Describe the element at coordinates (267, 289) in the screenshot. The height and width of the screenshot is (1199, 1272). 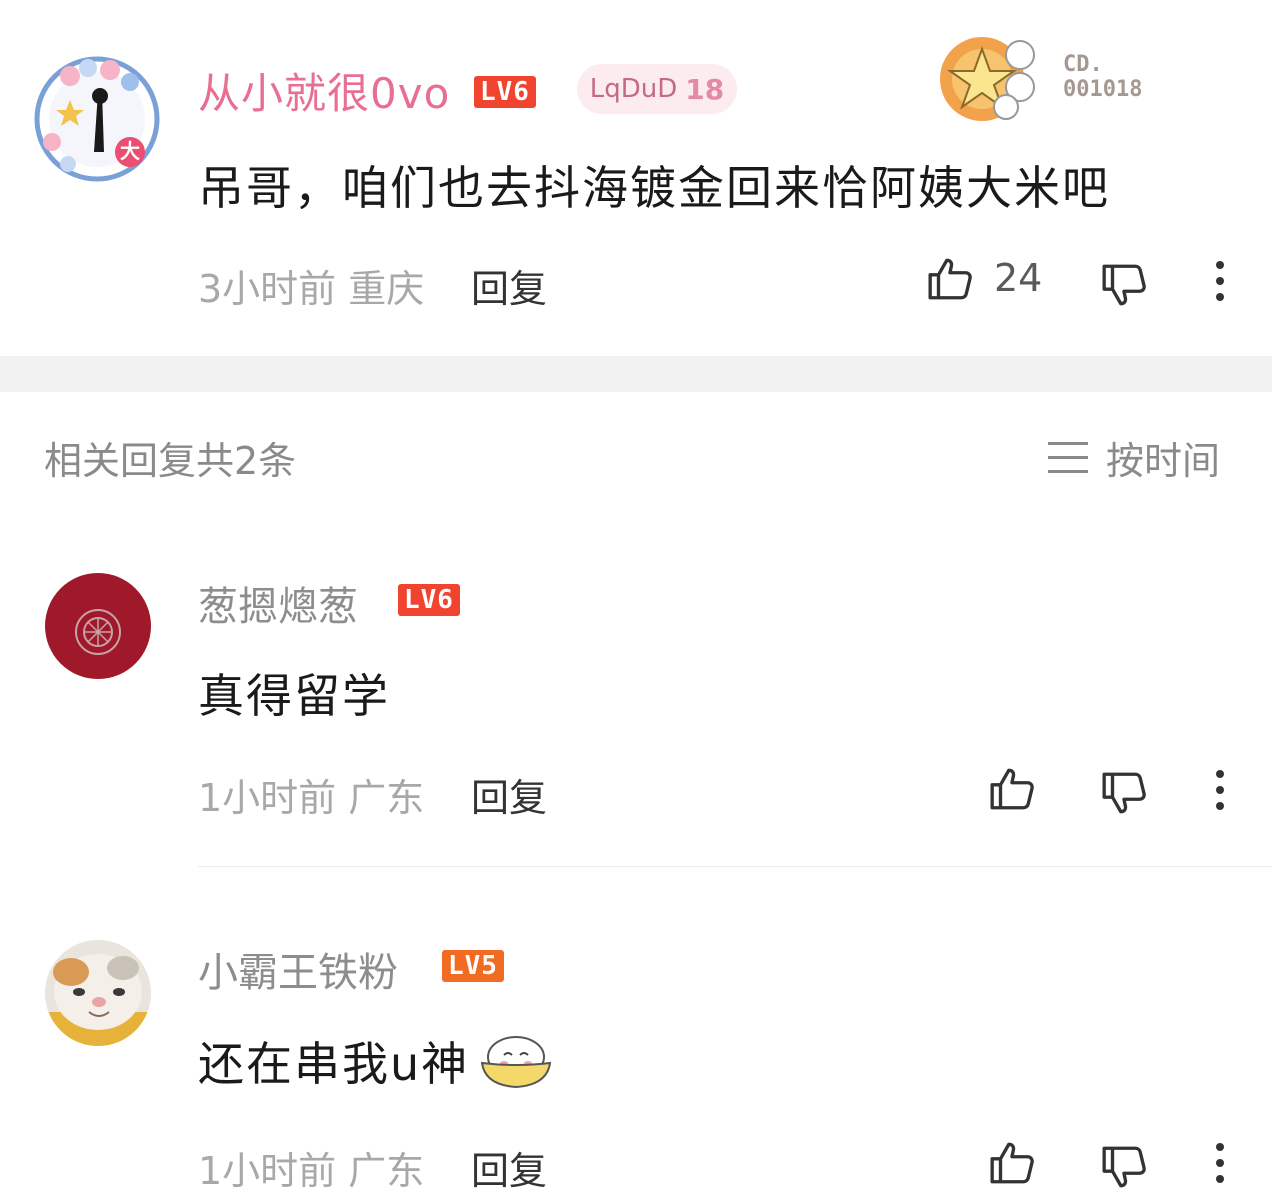
I see `comment-time: 3小时前` at that location.